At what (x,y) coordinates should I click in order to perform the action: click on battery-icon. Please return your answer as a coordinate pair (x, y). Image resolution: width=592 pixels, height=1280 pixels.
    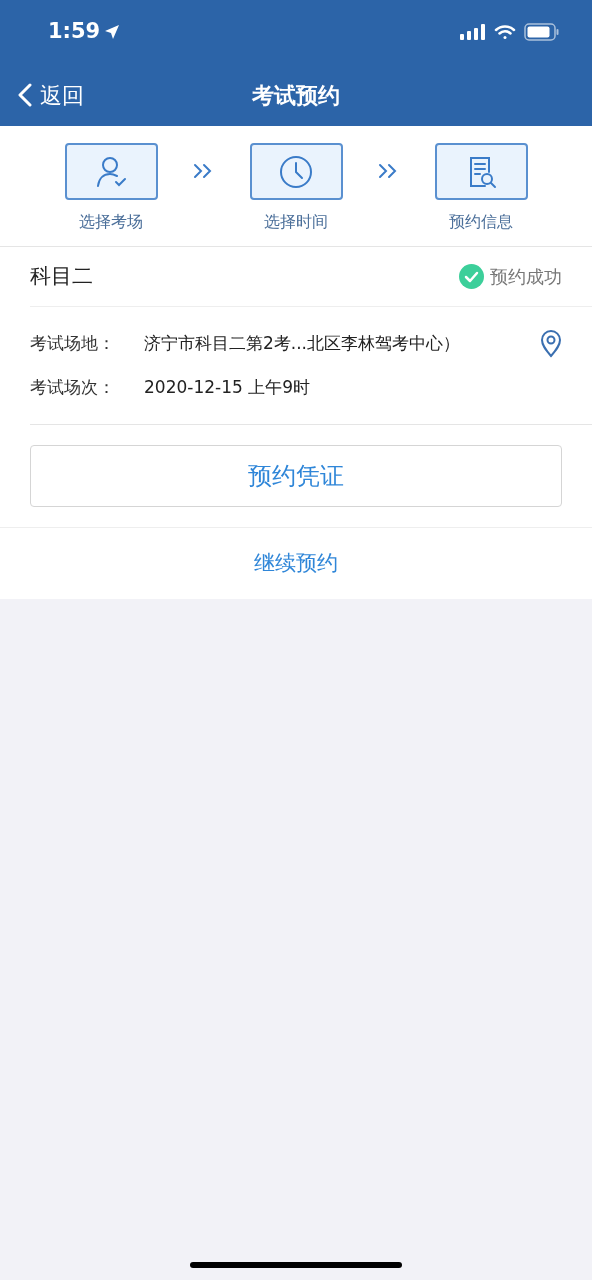
    Looking at the image, I should click on (542, 32).